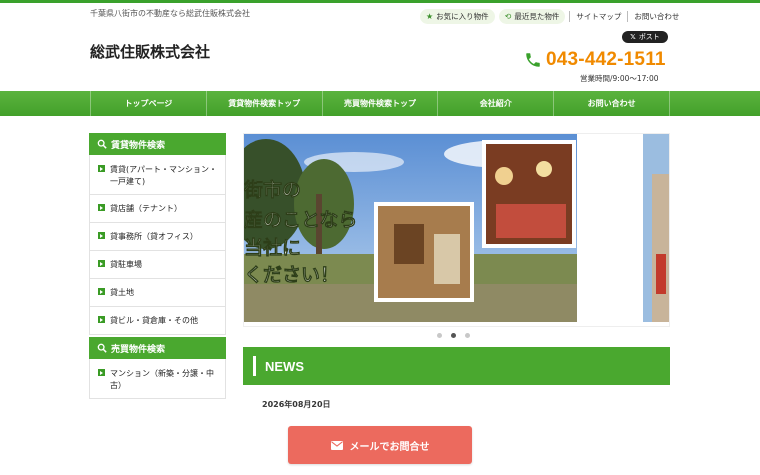 This screenshot has width=760, height=475. I want to click on x-post-button: 𝕏 ポスト, so click(645, 37).